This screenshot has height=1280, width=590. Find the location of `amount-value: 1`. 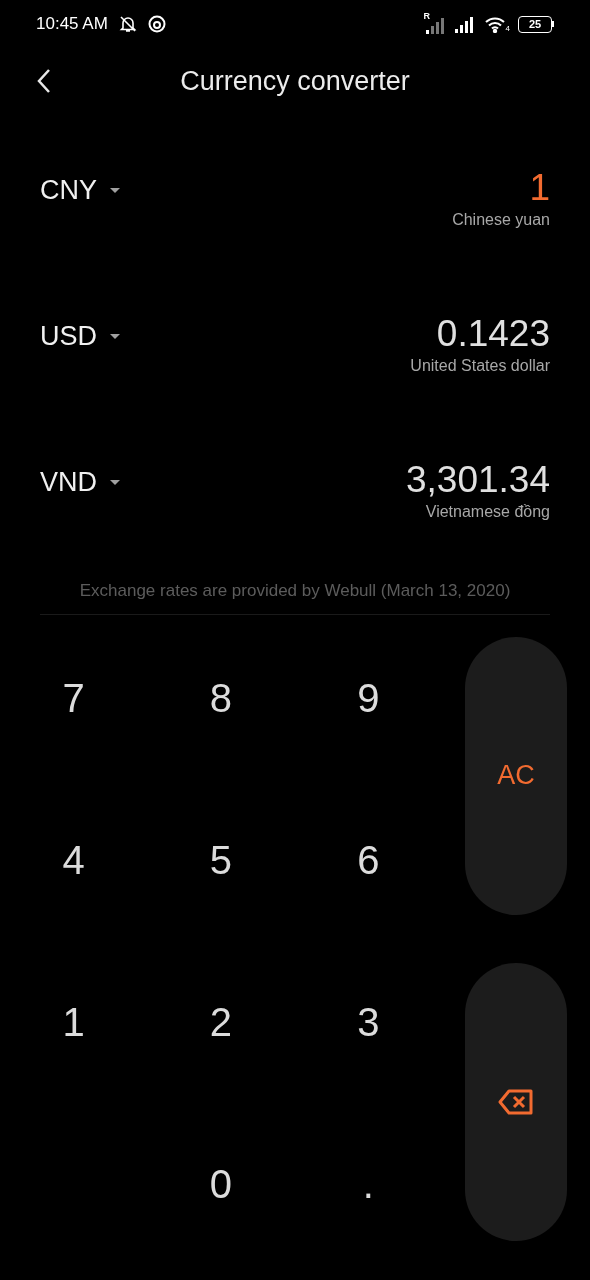

amount-value: 1 is located at coordinates (539, 188).